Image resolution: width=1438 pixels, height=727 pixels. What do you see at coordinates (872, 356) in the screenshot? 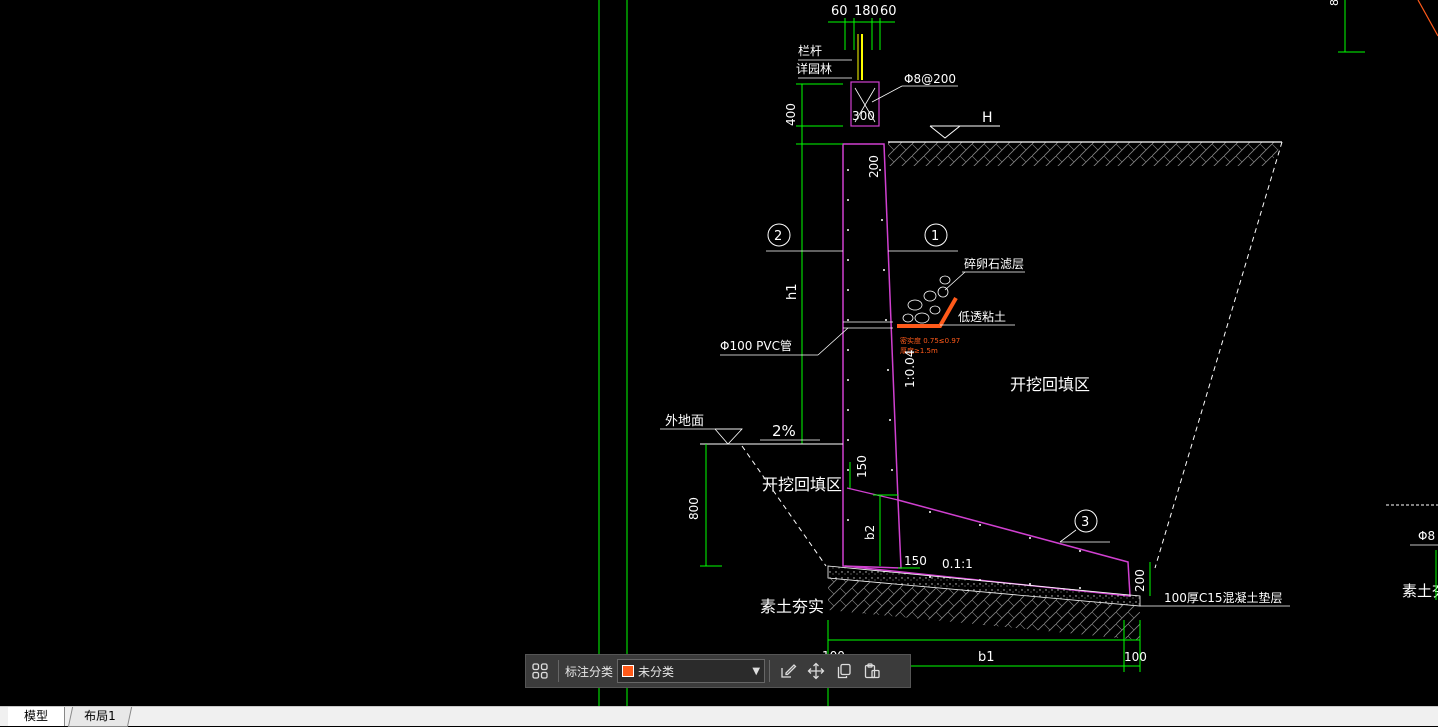
I see `wall-stem` at bounding box center [872, 356].